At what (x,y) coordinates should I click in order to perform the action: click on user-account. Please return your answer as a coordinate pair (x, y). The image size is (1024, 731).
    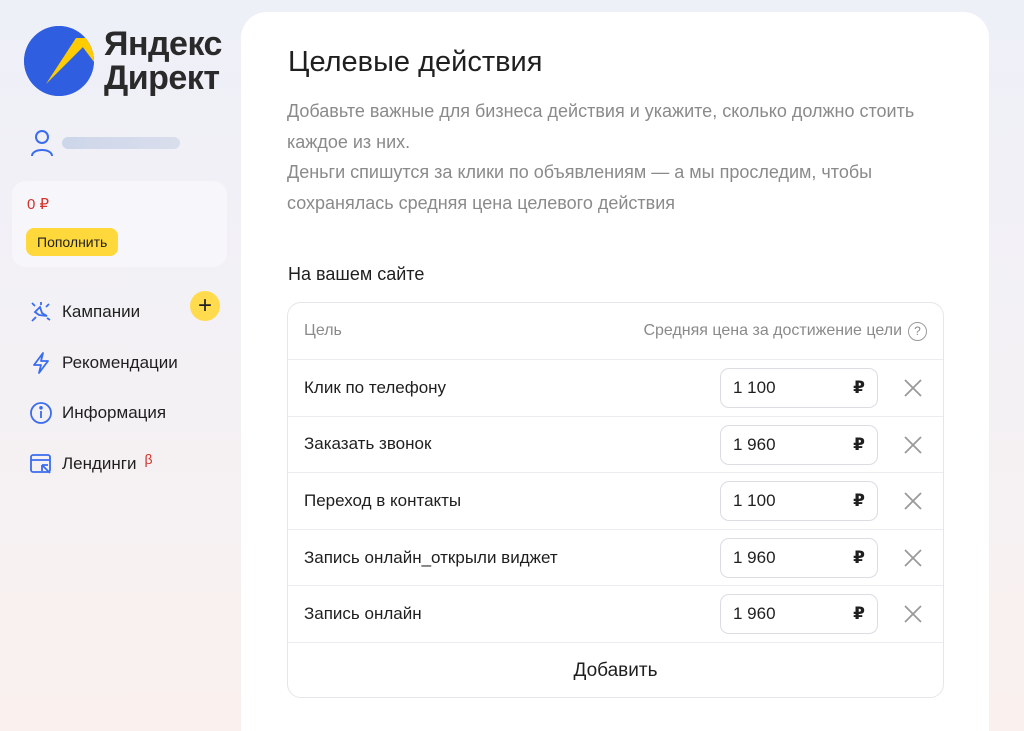
    Looking at the image, I should click on (105, 143).